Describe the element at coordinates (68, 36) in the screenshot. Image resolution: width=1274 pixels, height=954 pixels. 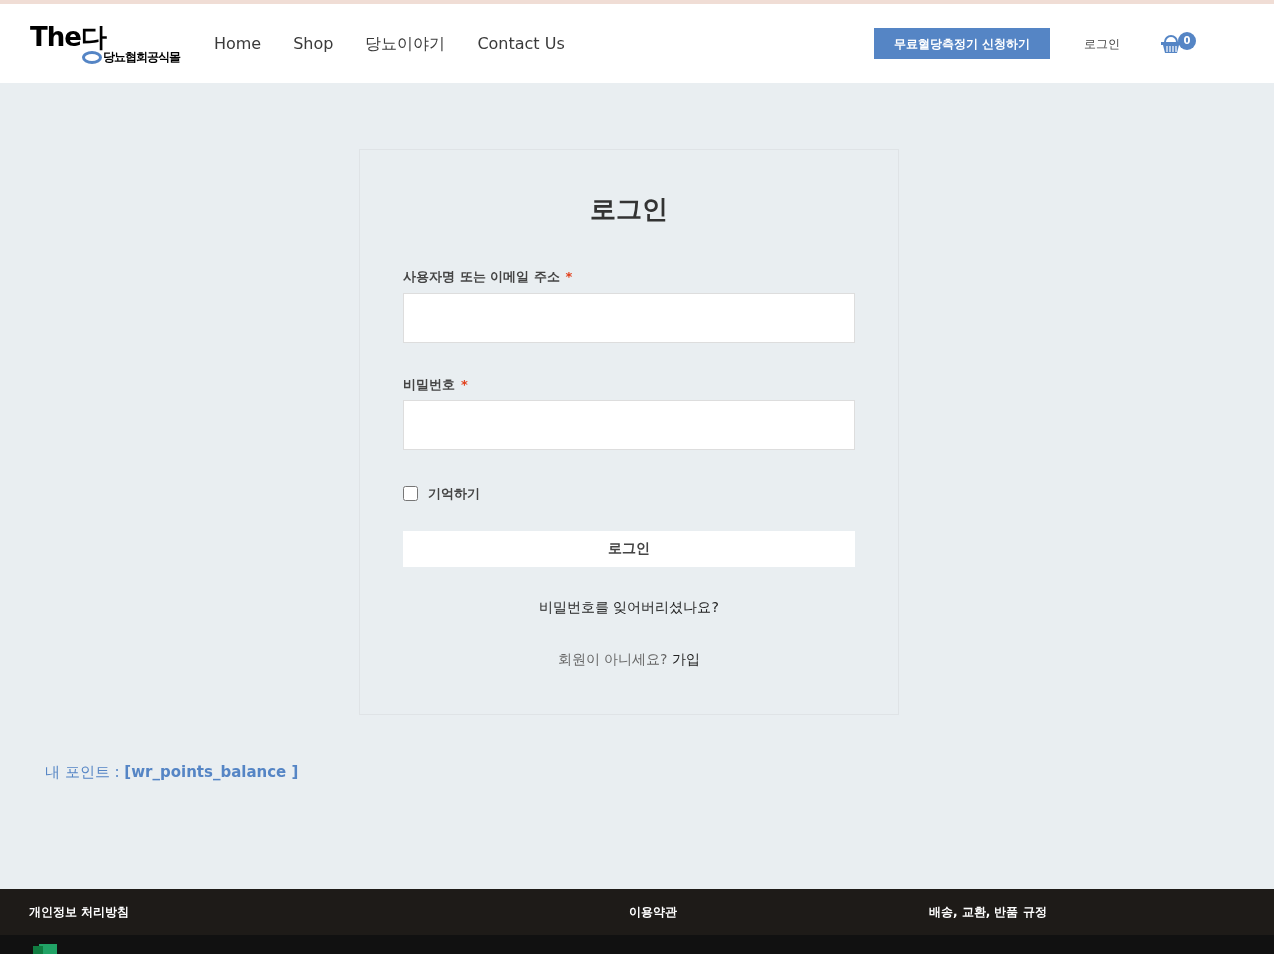
I see `logo-title: The다` at that location.